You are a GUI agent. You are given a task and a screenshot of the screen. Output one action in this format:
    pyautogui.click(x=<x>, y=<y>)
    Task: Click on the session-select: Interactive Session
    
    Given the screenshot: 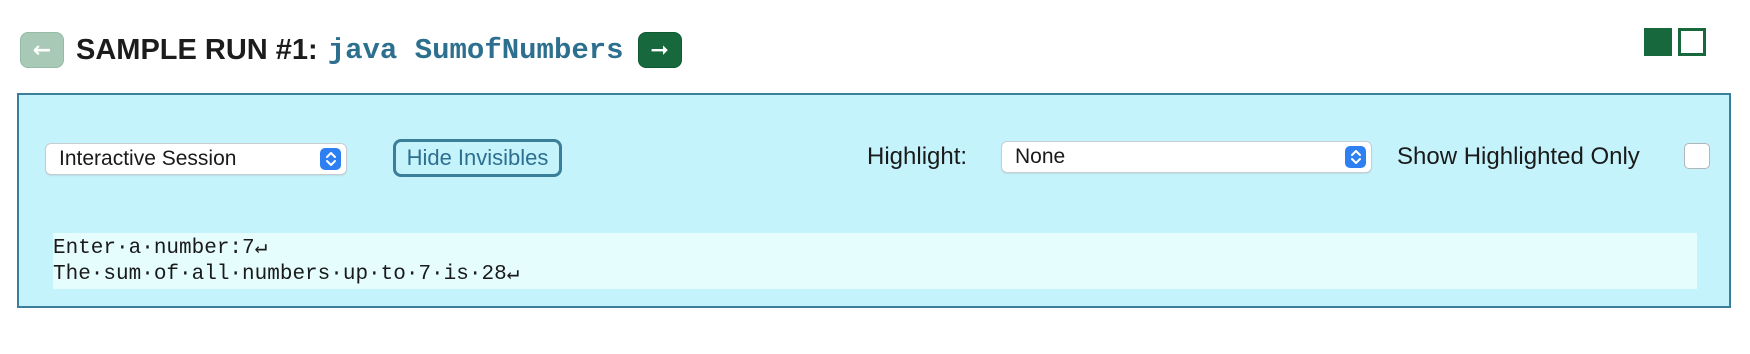 What is the action you would take?
    pyautogui.click(x=196, y=159)
    